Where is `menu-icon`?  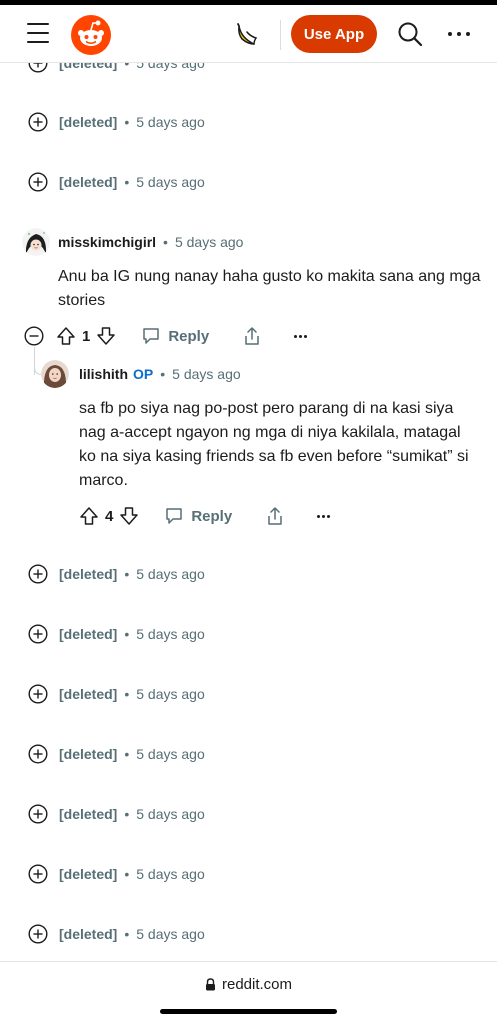
menu-icon is located at coordinates (38, 33).